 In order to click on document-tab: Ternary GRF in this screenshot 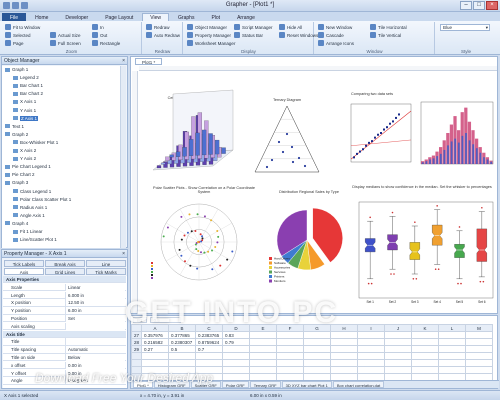, I will do `click(265, 384)`.